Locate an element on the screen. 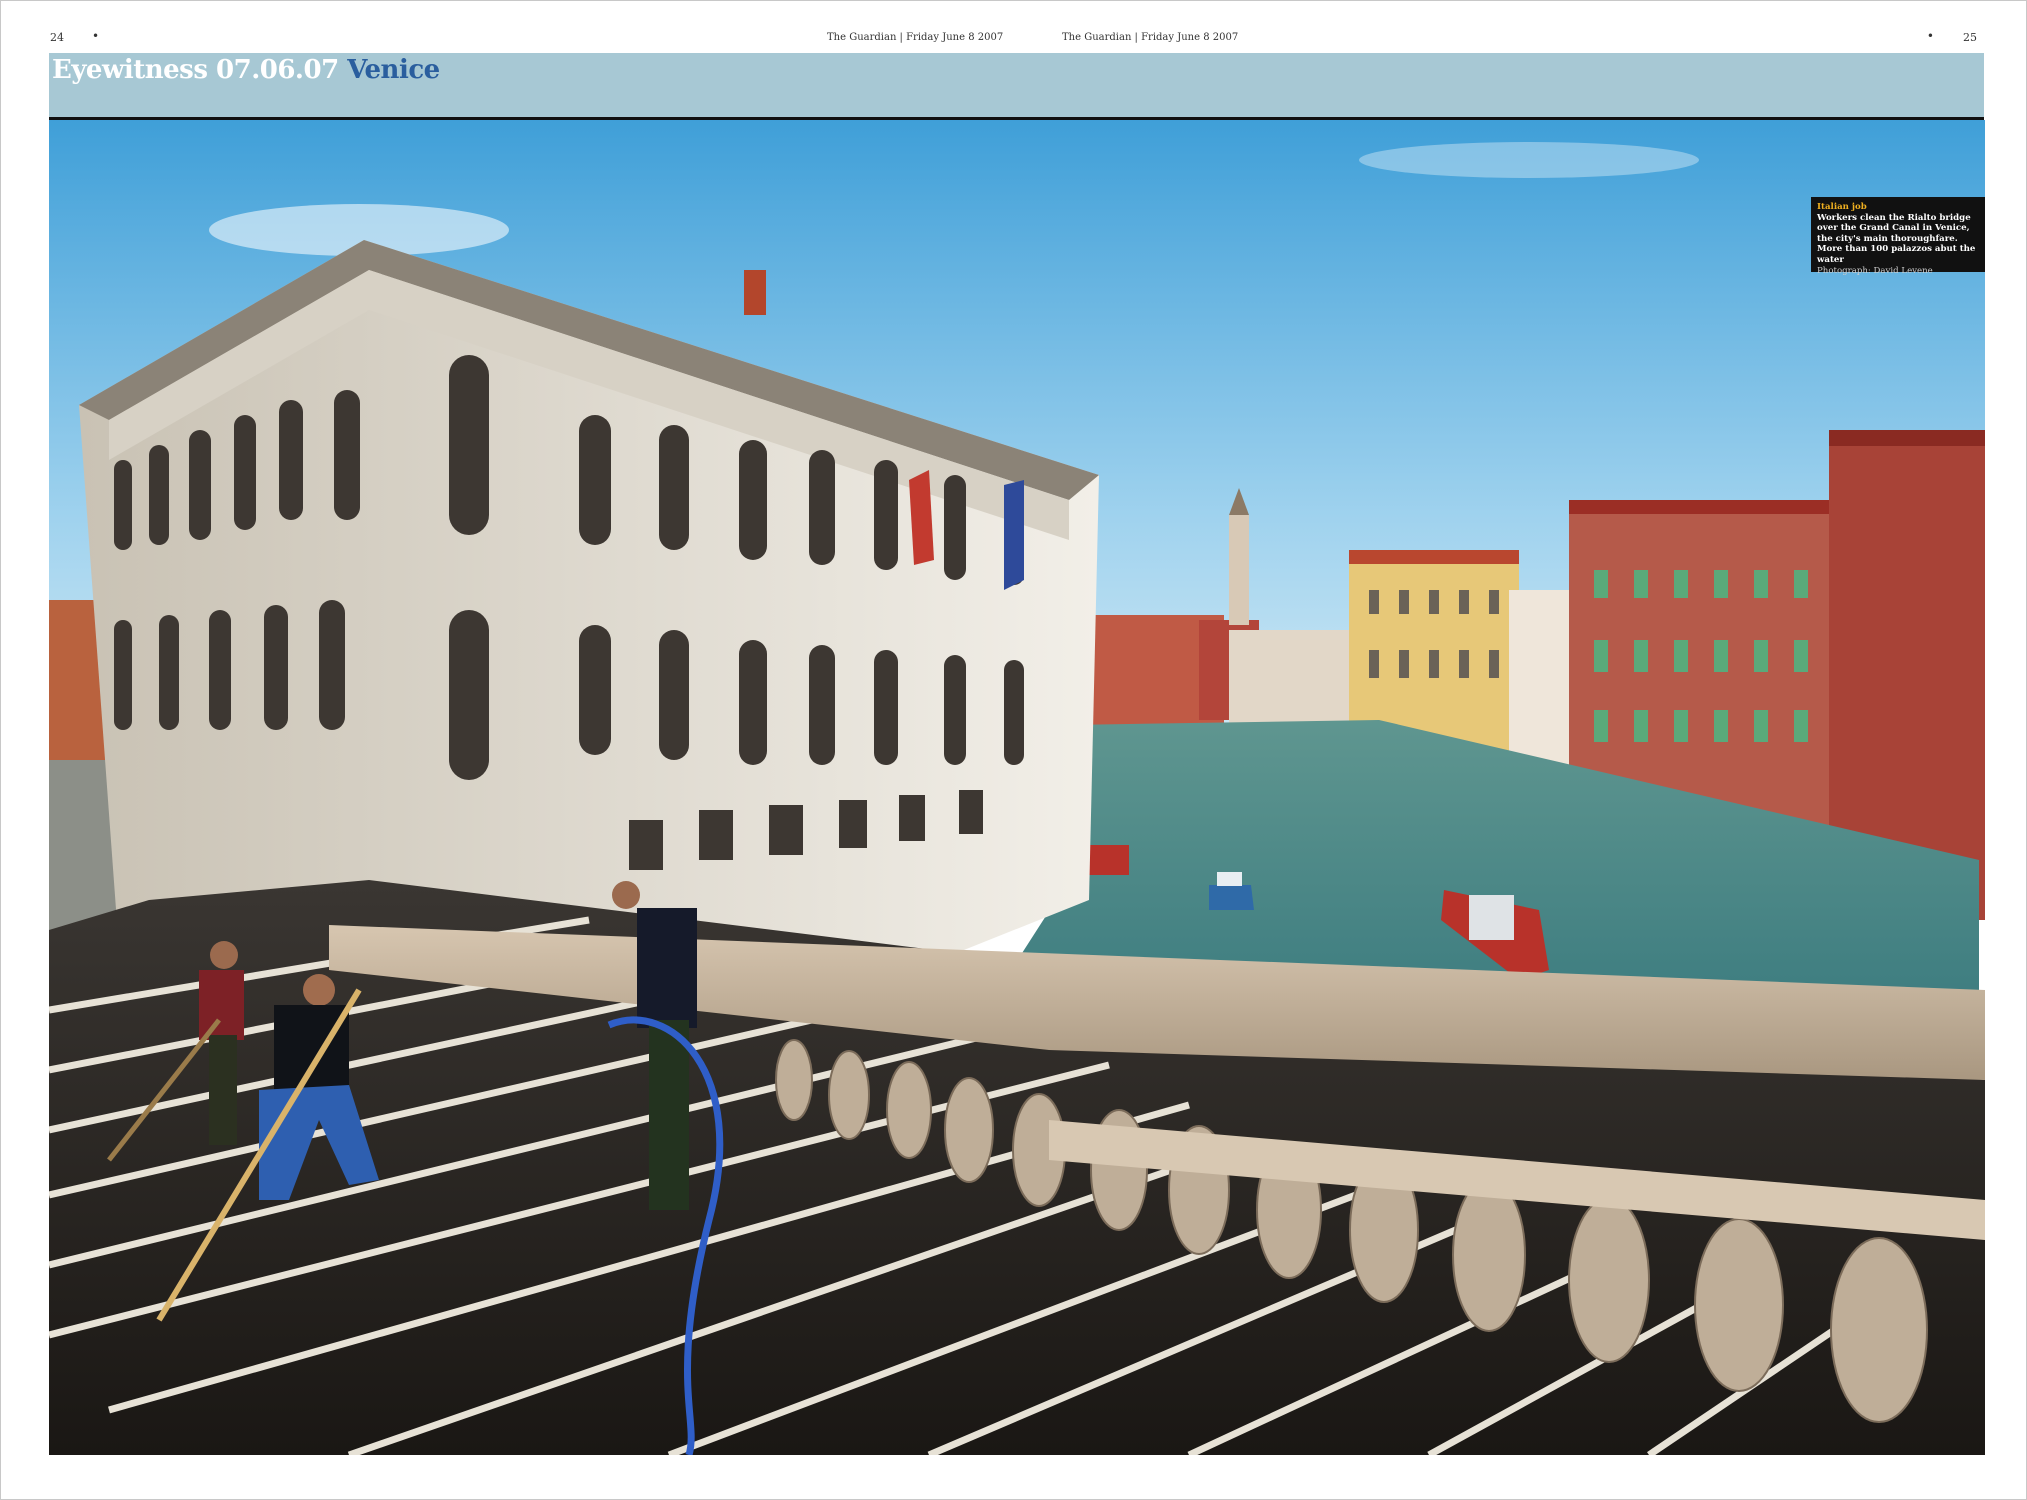  cloud is located at coordinates (1529, 160).